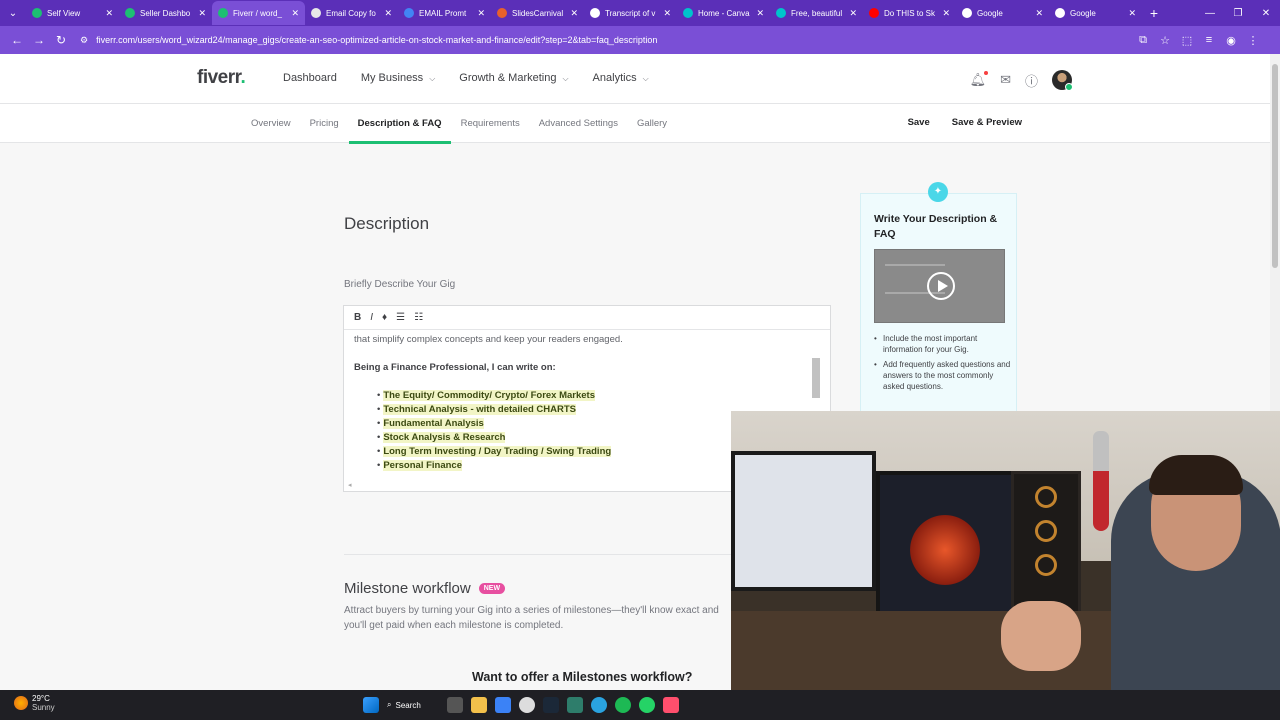 The height and width of the screenshot is (720, 1280). I want to click on tab-label: EMAIL Promt, so click(443, 13).